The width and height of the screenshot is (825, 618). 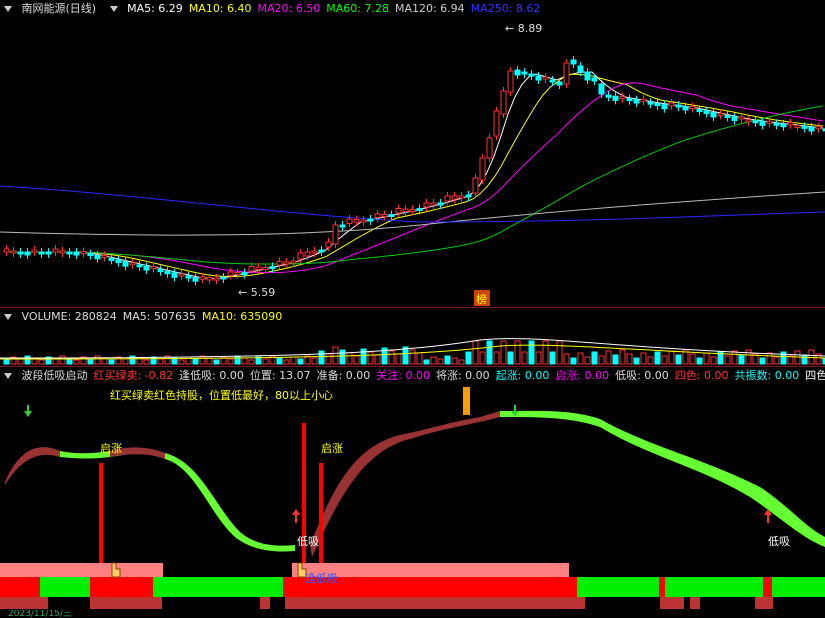 I want to click on annotation-fengdixi: 逢低吸, so click(x=321, y=578).